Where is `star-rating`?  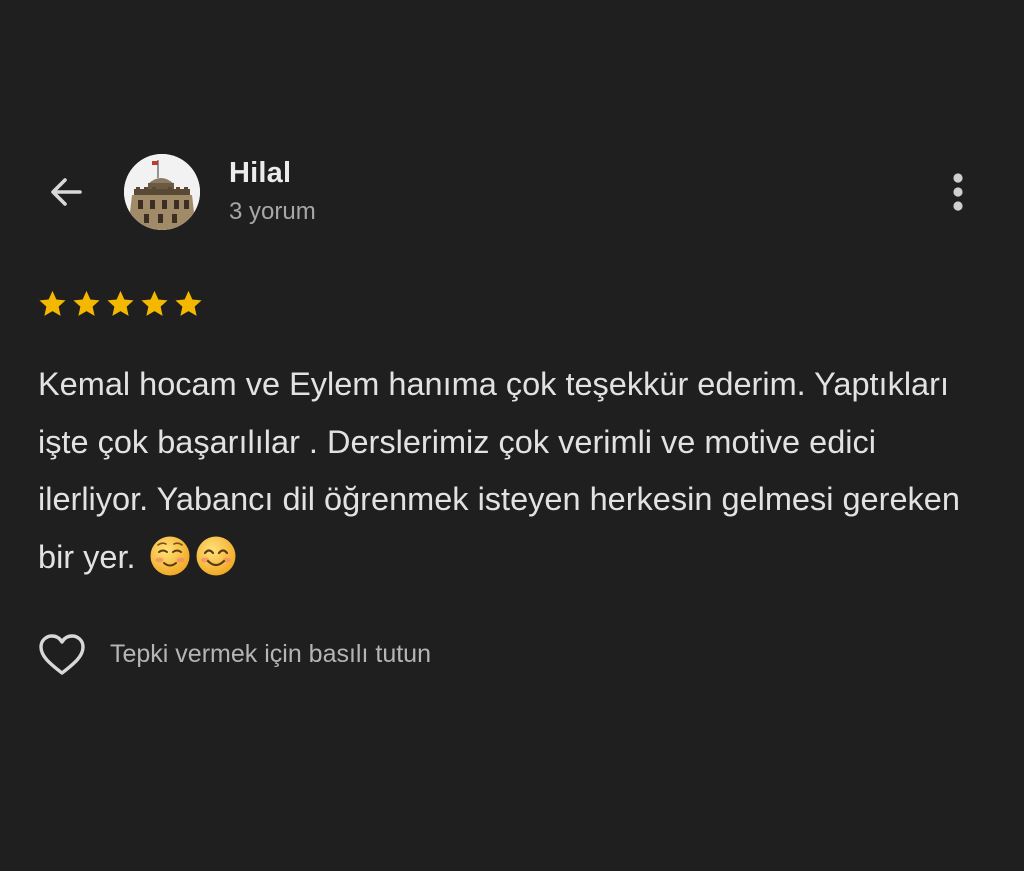
star-rating is located at coordinates (120, 304).